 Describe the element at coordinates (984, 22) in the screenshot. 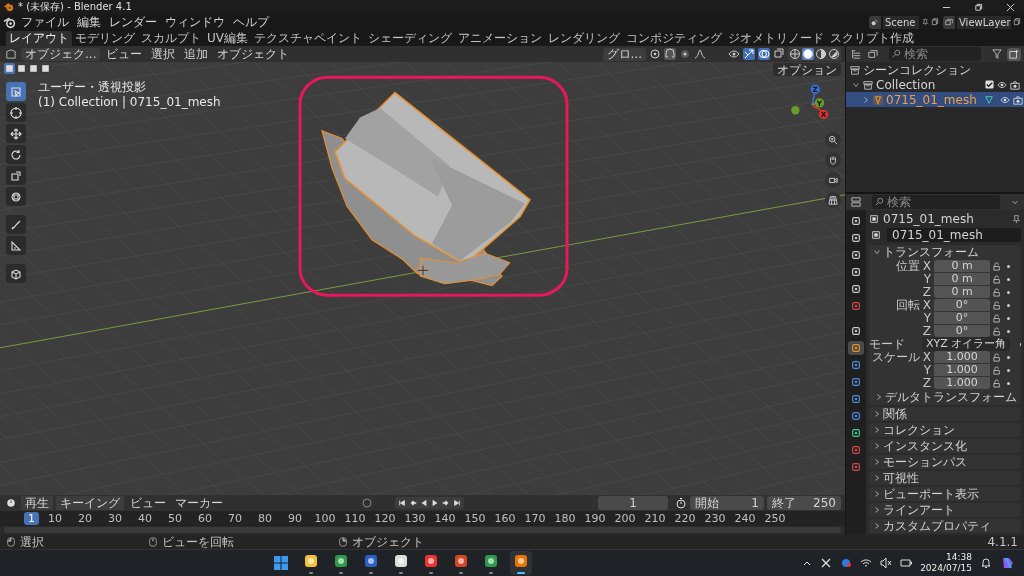

I see `view-layer-field: ViewLayer` at that location.